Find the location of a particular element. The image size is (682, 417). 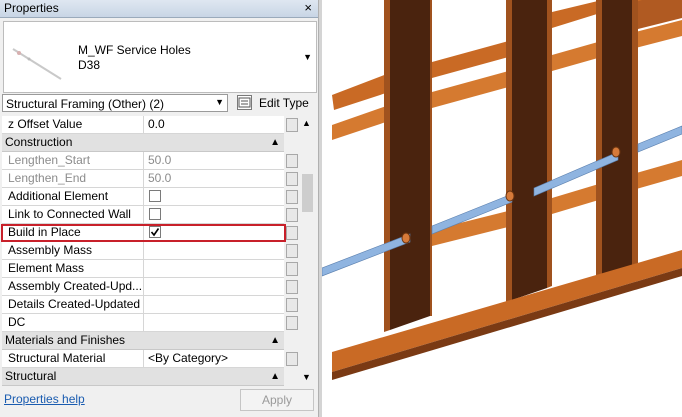

property-name: Structural Material is located at coordinates (73, 359).